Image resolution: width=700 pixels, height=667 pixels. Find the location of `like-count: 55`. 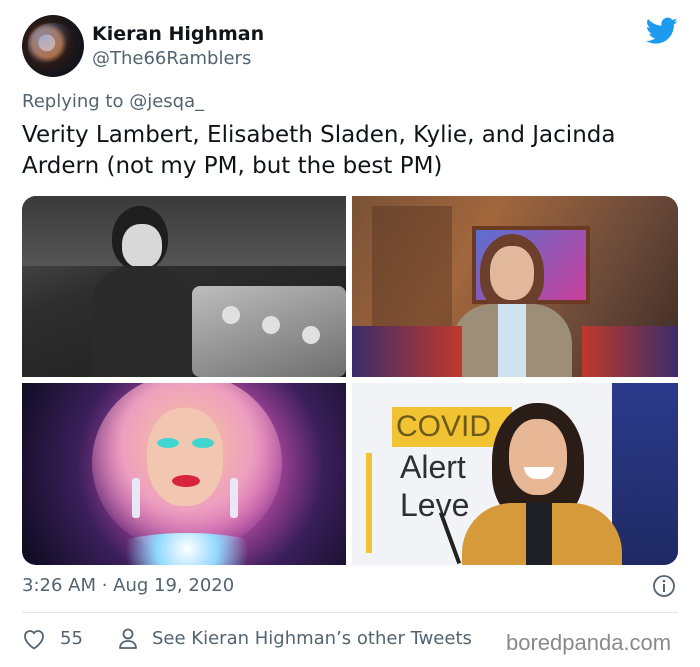

like-count: 55 is located at coordinates (71, 639).